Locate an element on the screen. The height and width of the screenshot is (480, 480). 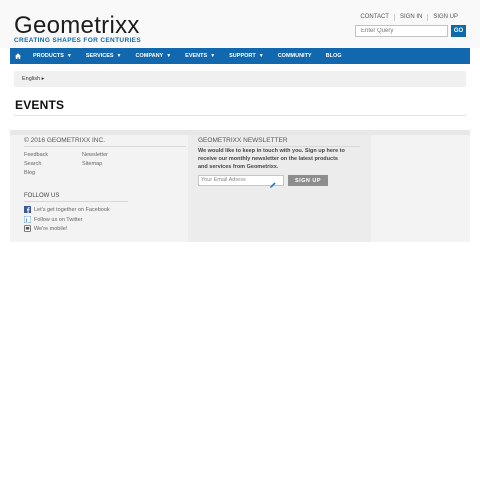
sign-in-link: SIGN IN is located at coordinates (410, 17).